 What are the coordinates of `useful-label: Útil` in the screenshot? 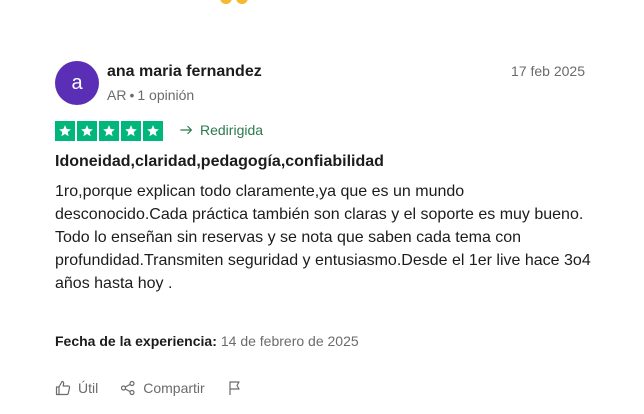 It's located at (88, 388).